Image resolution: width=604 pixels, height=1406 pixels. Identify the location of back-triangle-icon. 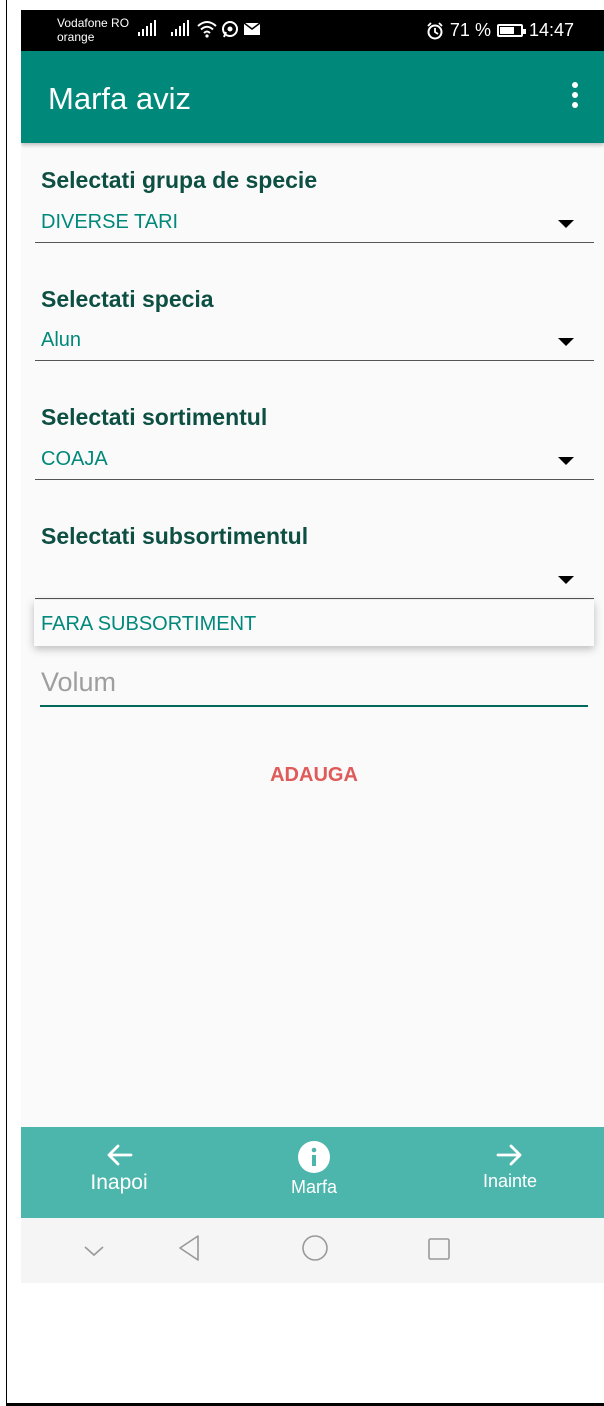
(189, 1248).